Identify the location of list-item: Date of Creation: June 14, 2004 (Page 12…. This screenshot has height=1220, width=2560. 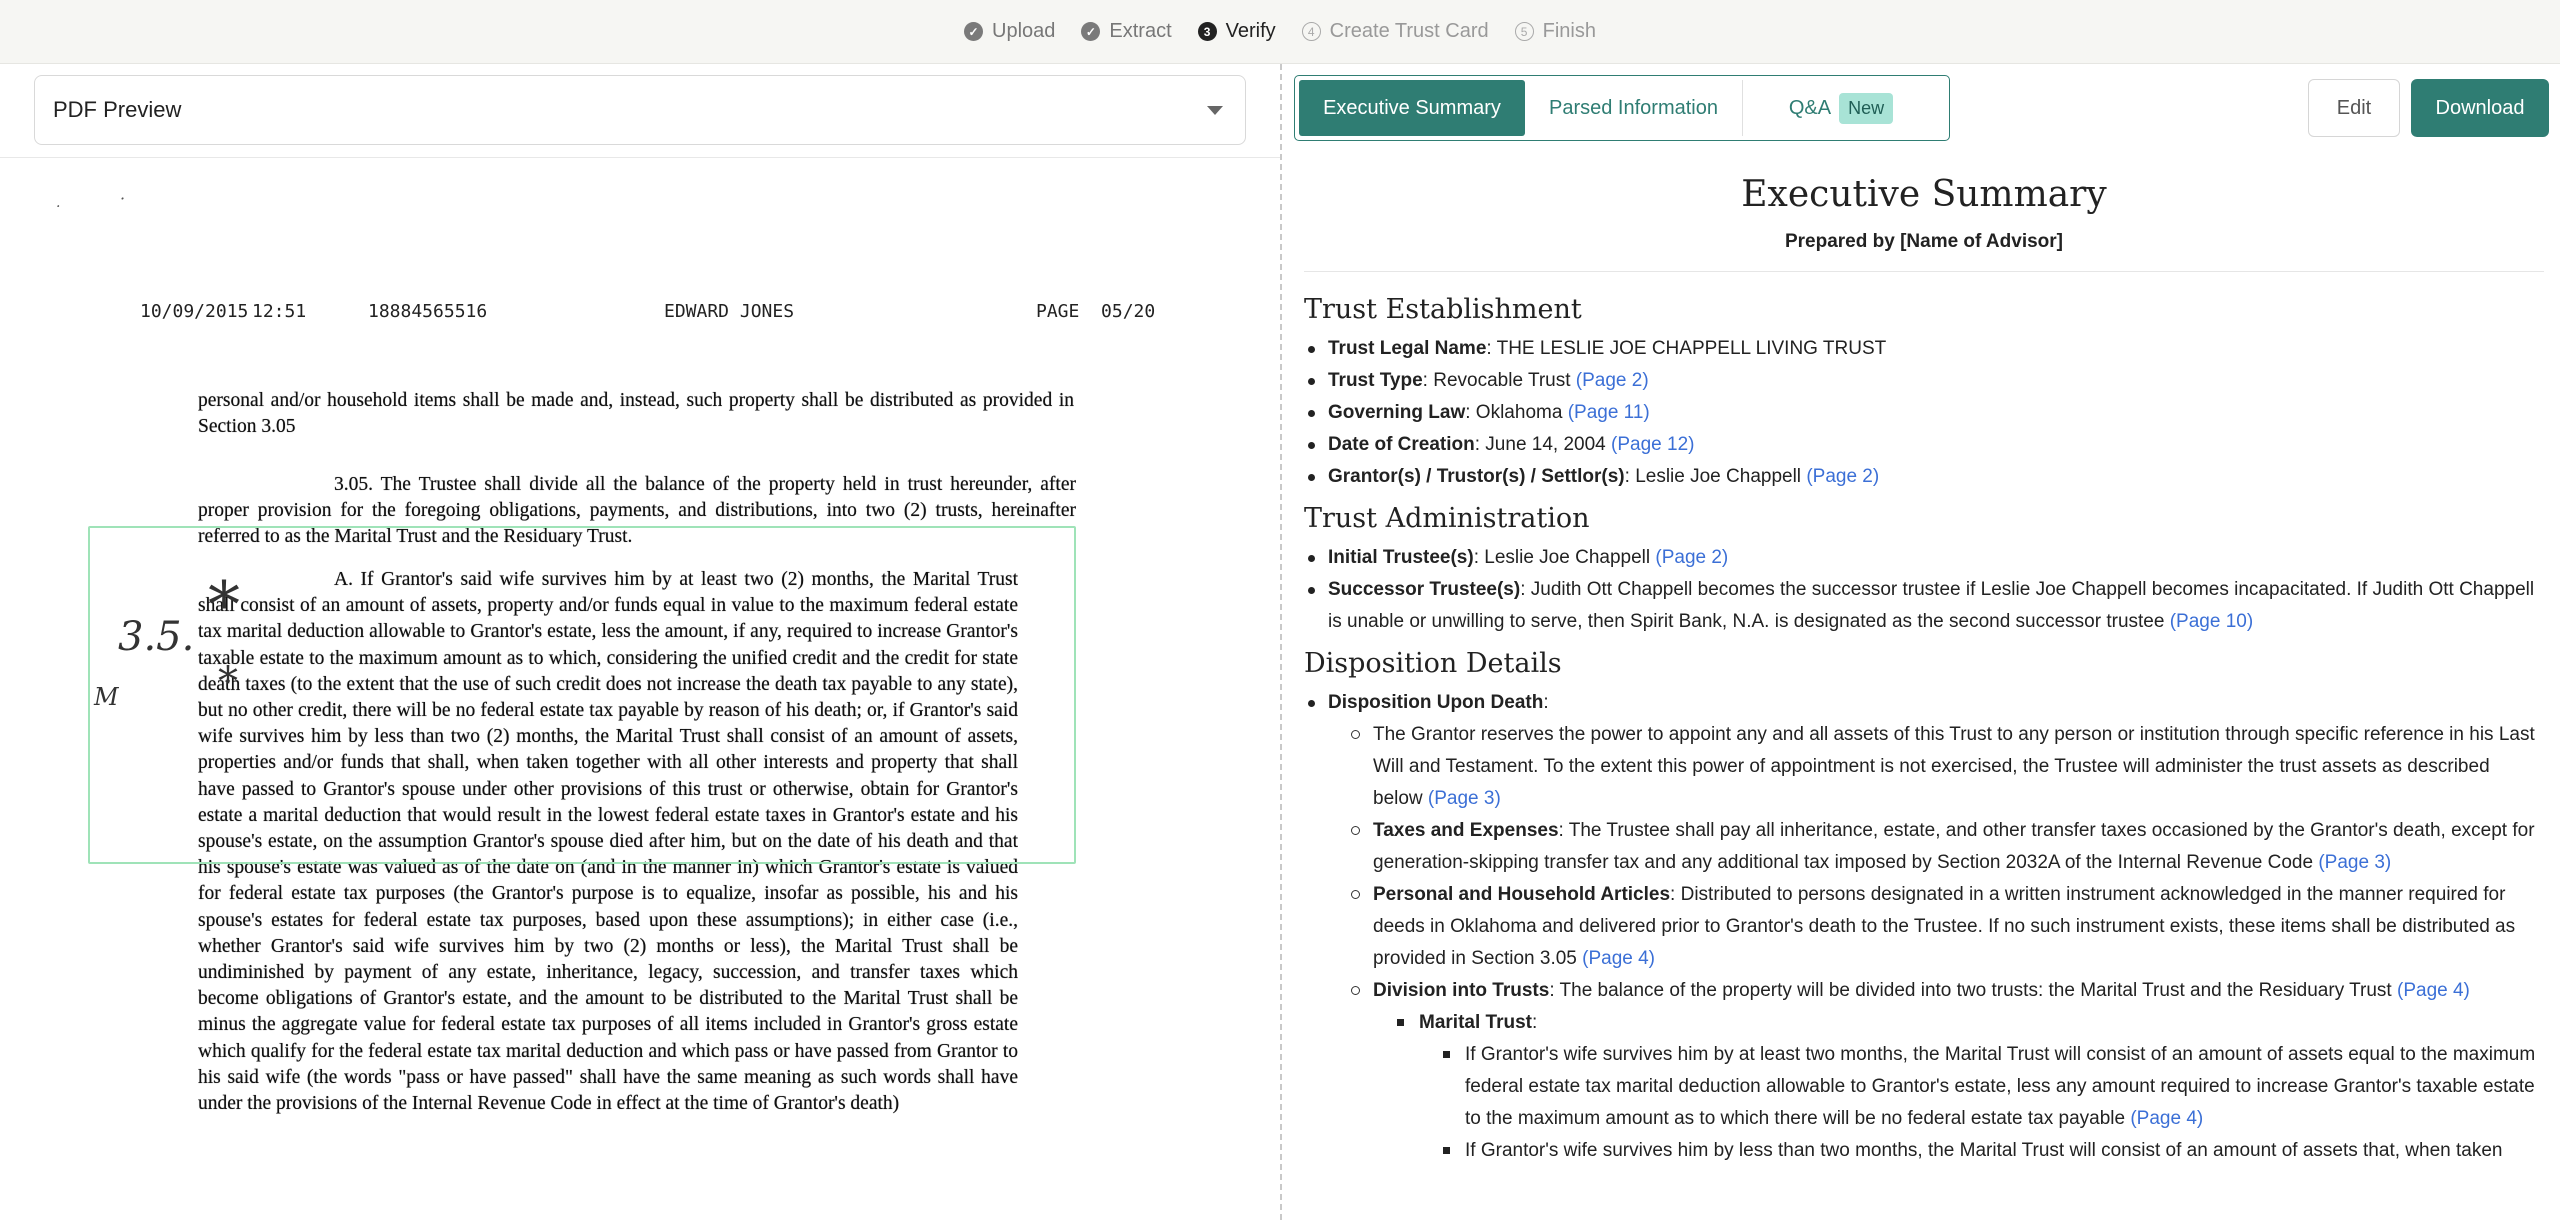
(1924, 445).